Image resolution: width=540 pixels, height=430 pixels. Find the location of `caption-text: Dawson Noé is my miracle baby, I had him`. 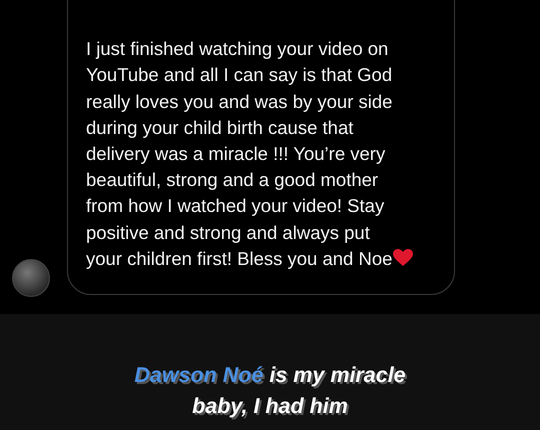

caption-text: Dawson Noé is my miracle baby, I had him is located at coordinates (270, 391).